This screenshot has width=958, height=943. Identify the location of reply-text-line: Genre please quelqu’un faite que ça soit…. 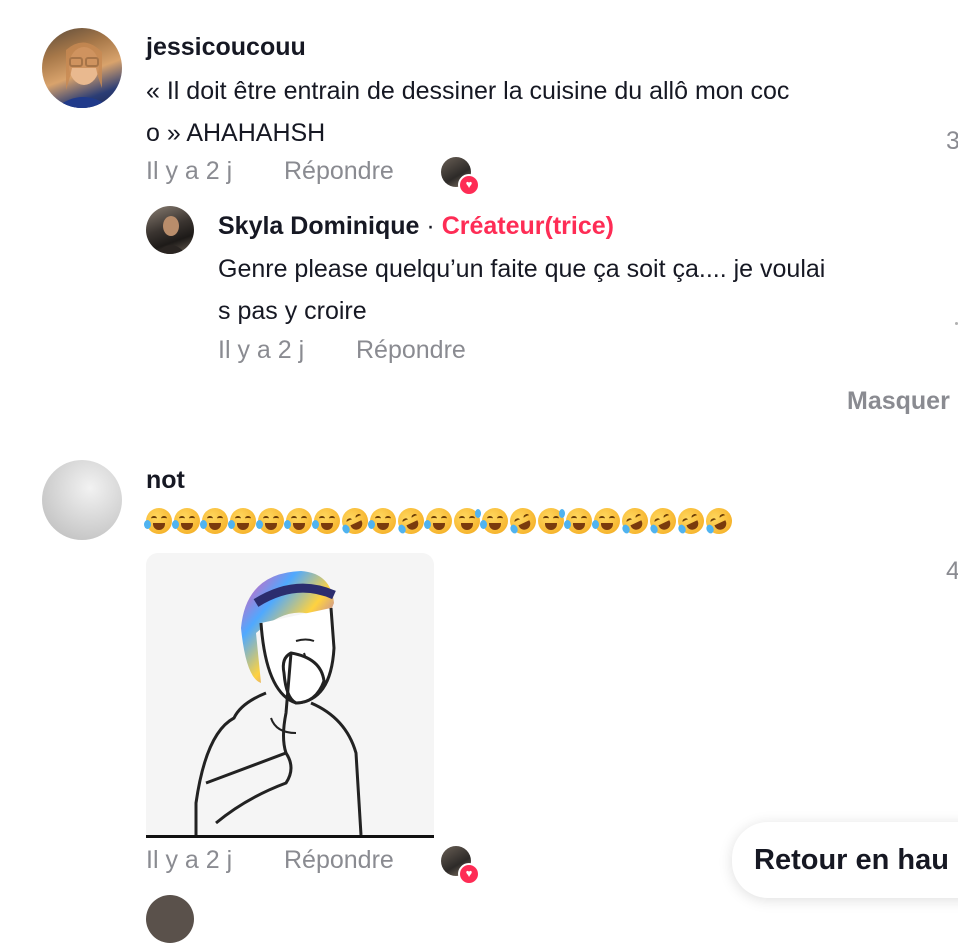
(522, 269).